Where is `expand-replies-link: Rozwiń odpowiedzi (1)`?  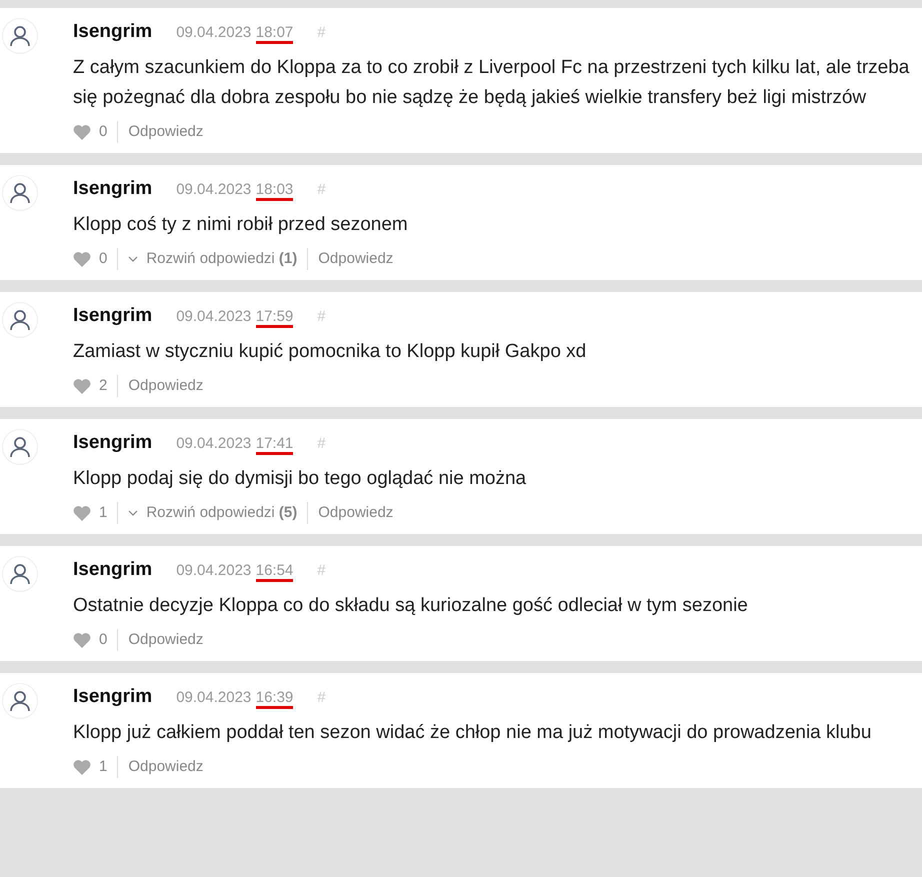
expand-replies-link: Rozwiń odpowiedzi (1) is located at coordinates (222, 259).